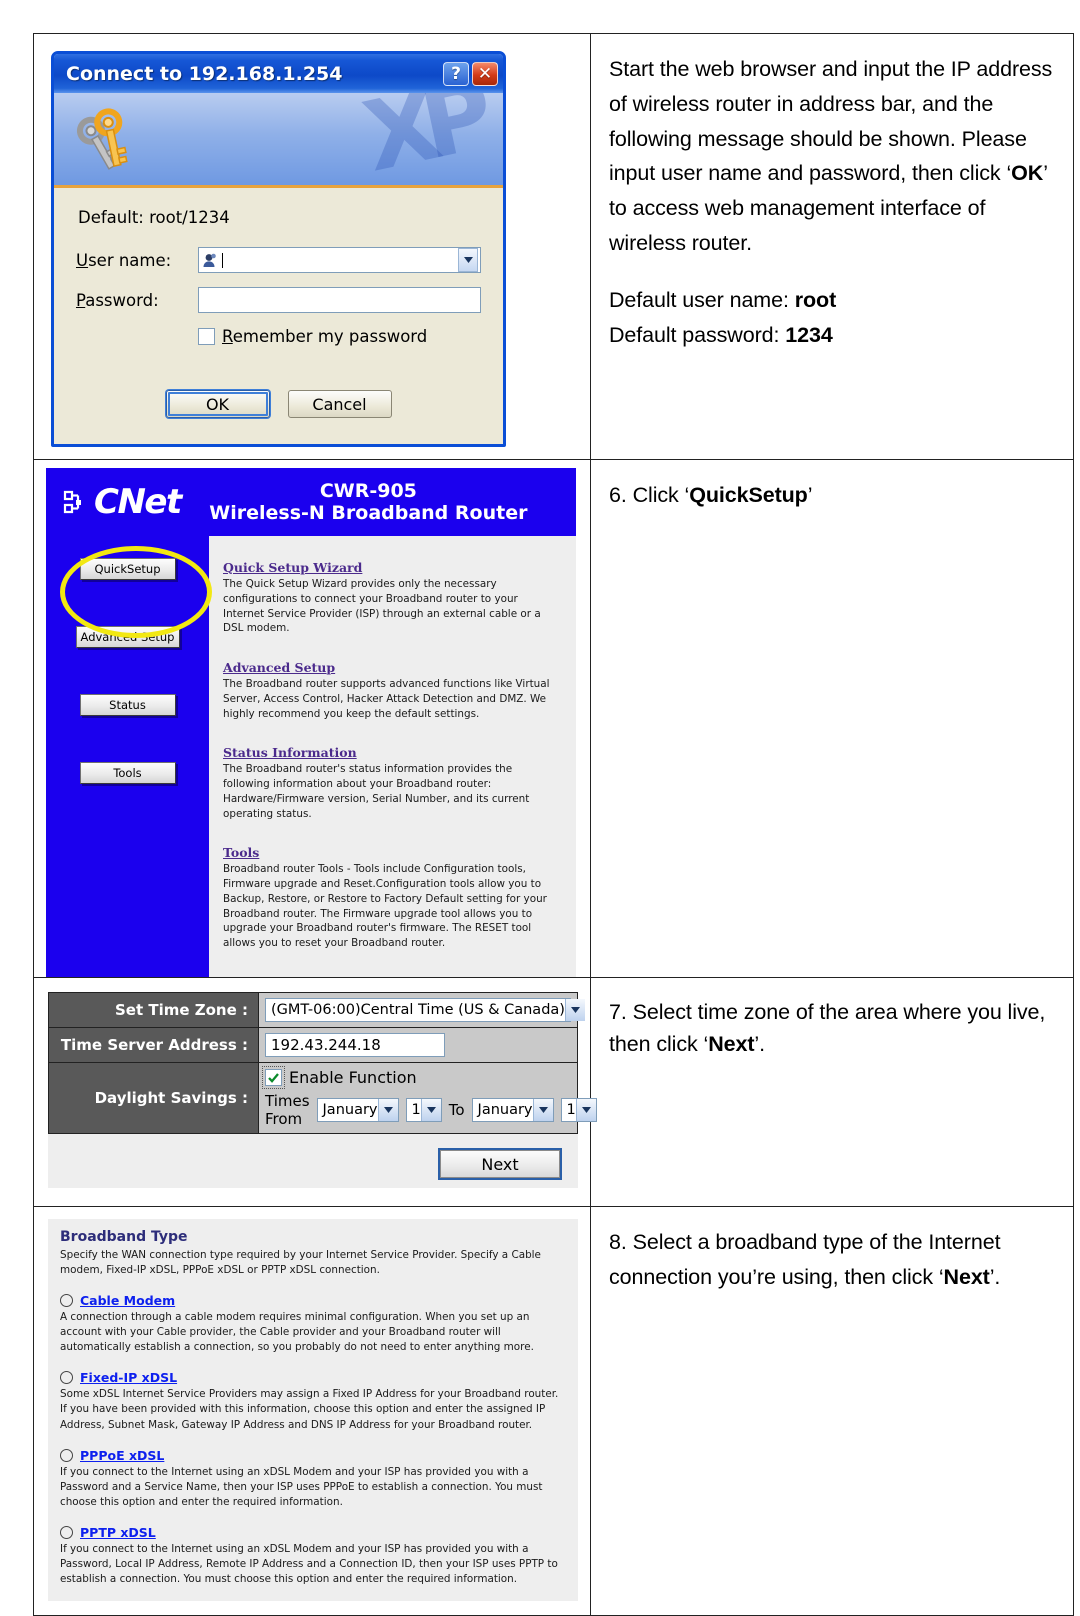  Describe the element at coordinates (127, 637) in the screenshot. I see `sidebar-item-advanced-setup: Advanced Setup` at that location.